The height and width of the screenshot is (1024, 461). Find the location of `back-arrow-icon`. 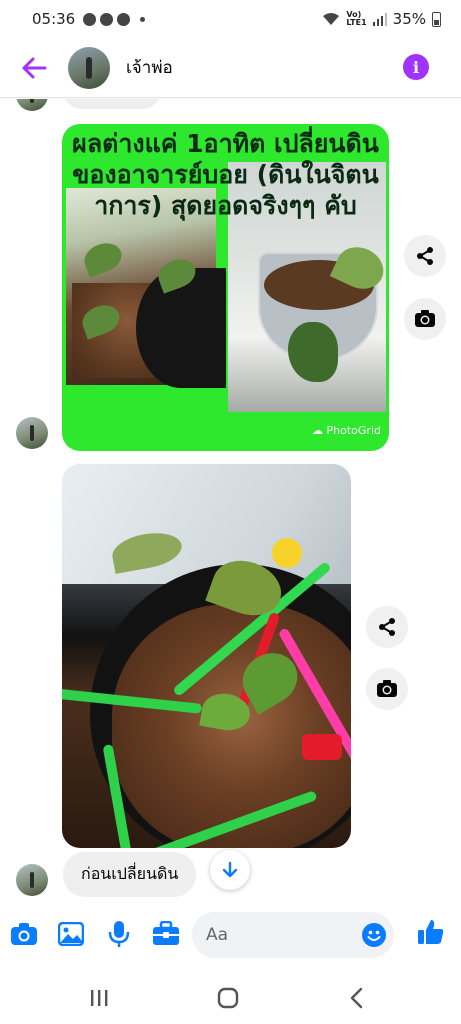

back-arrow-icon is located at coordinates (34, 67).